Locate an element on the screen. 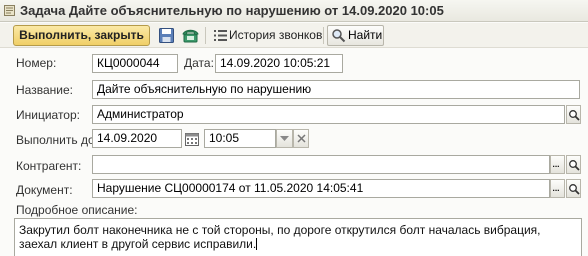  find-button: Найти is located at coordinates (355, 35).